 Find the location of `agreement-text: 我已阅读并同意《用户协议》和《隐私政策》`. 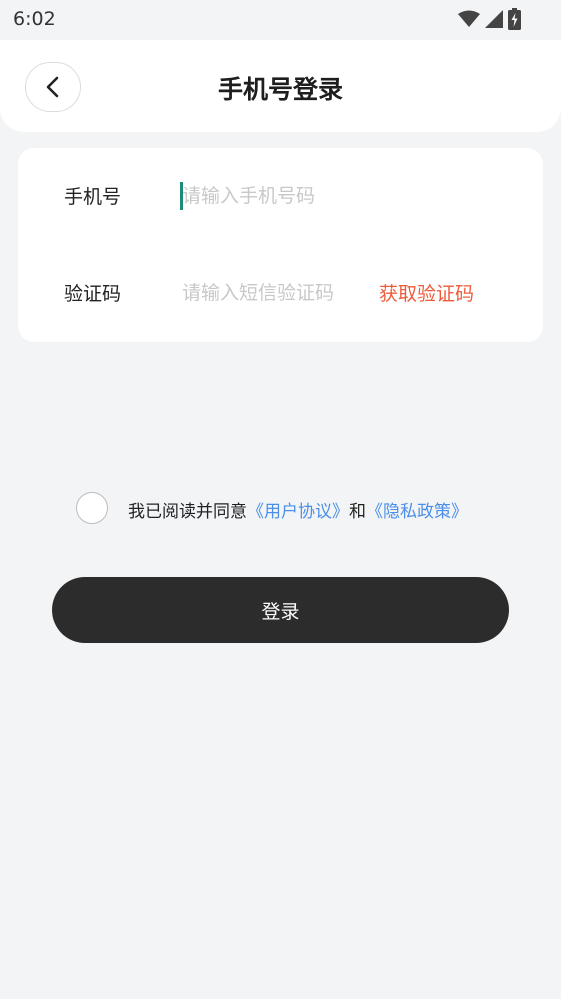

agreement-text: 我已阅读并同意《用户协议》和《隐私政策》 is located at coordinates (298, 509).